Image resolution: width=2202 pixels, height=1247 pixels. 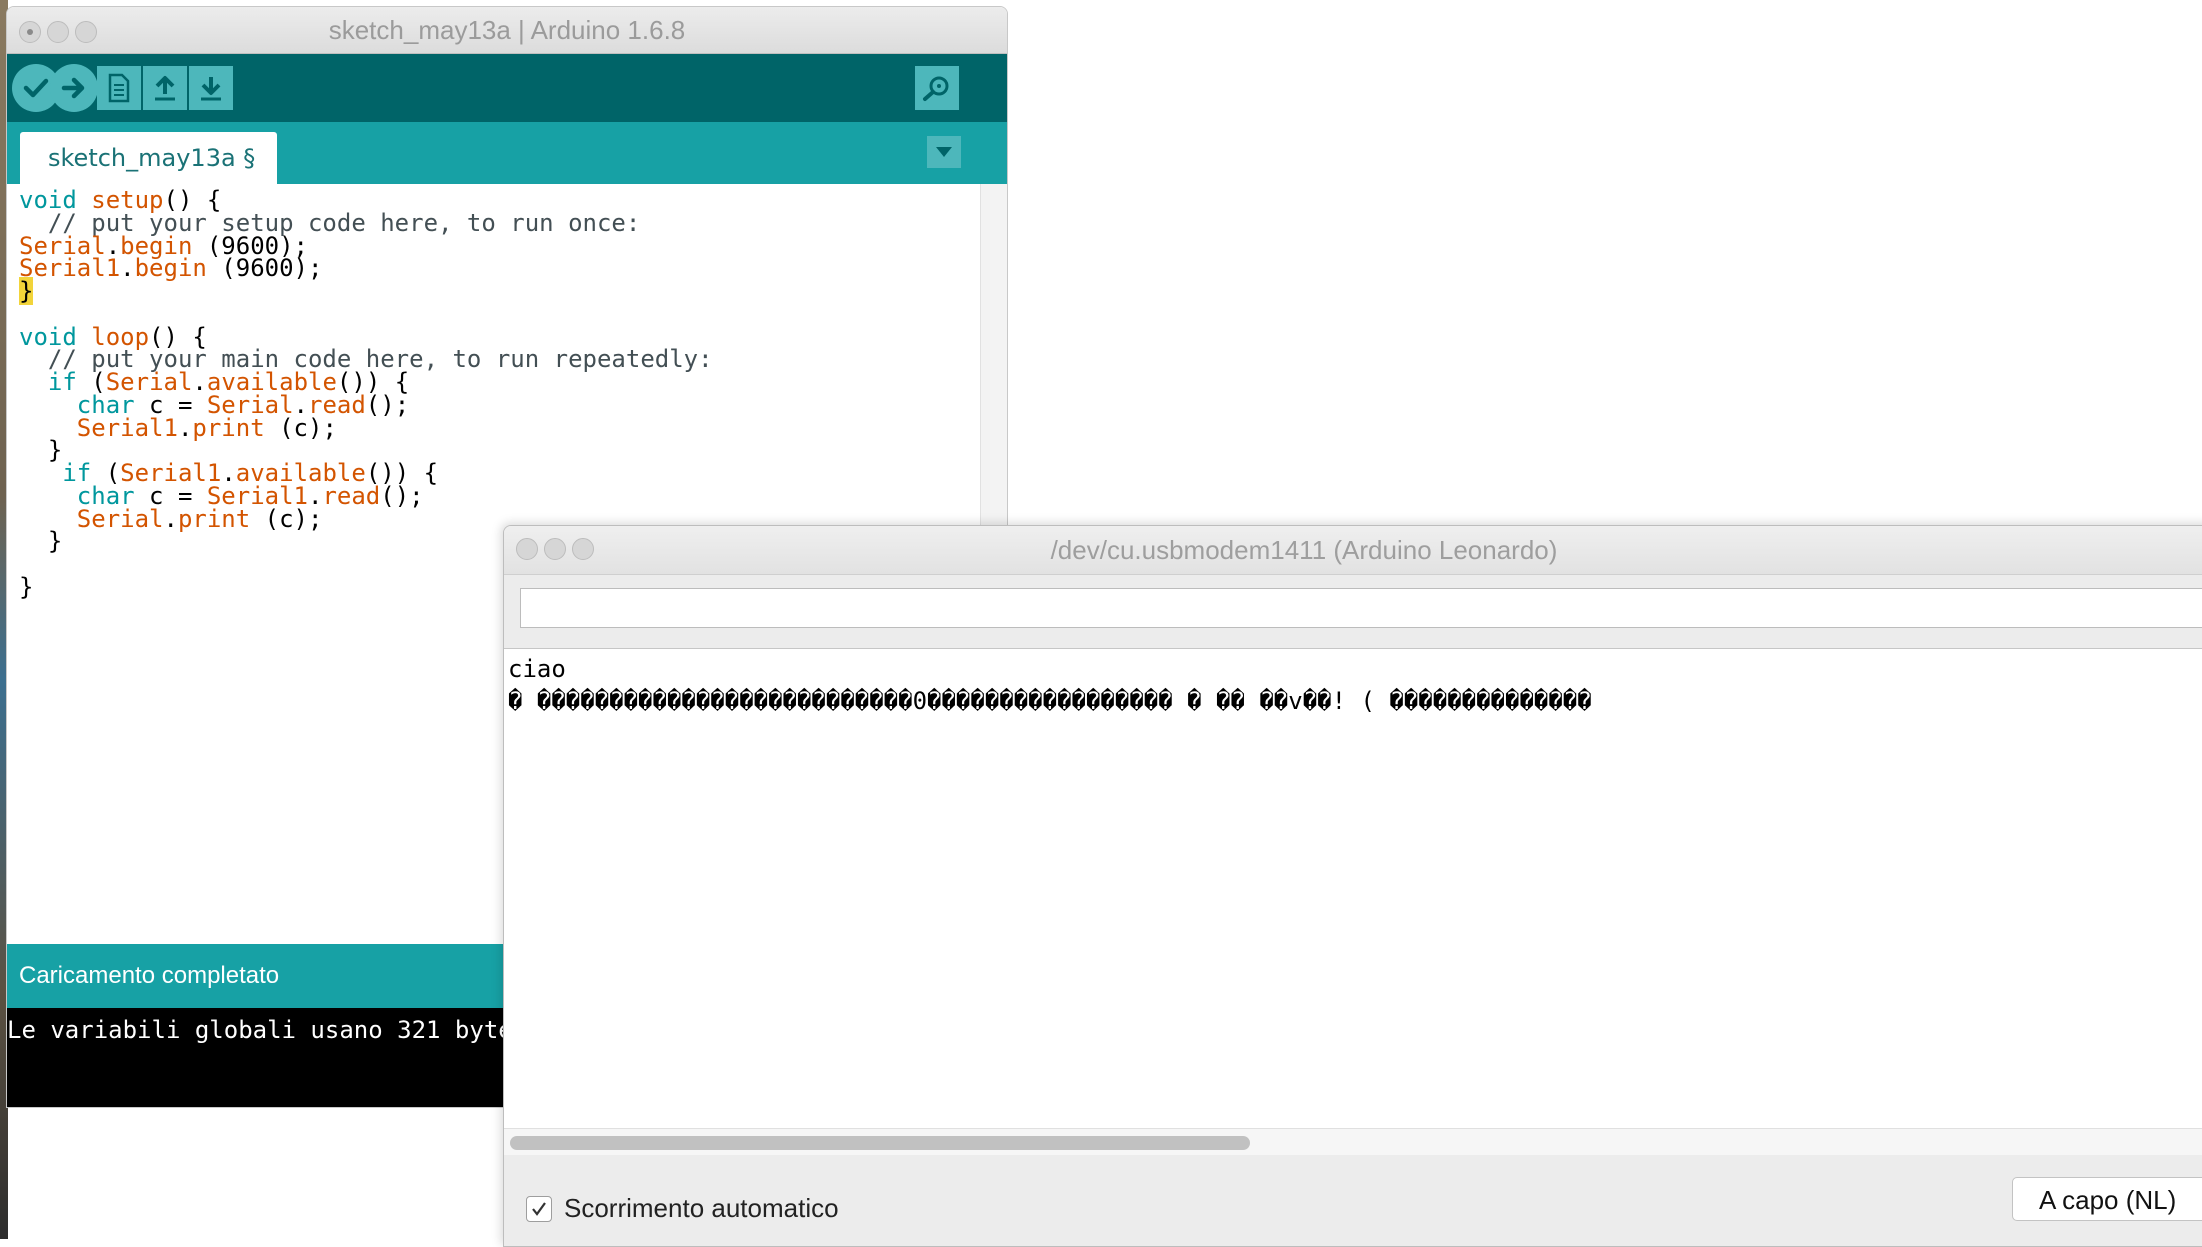 I want to click on autoscroll-option: Scorrimento automatico, so click(x=682, y=1208).